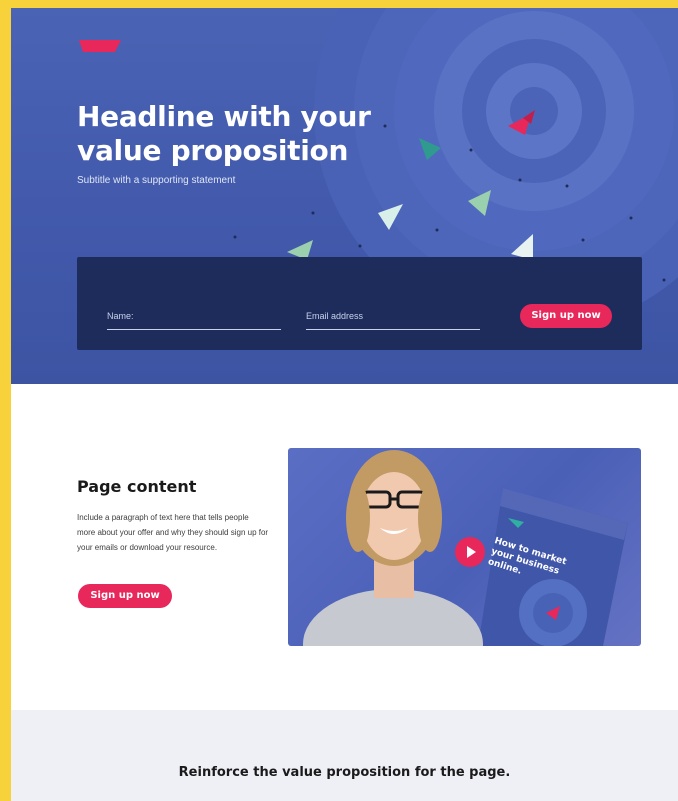 The image size is (678, 801). I want to click on name-input: Name:, so click(194, 319).